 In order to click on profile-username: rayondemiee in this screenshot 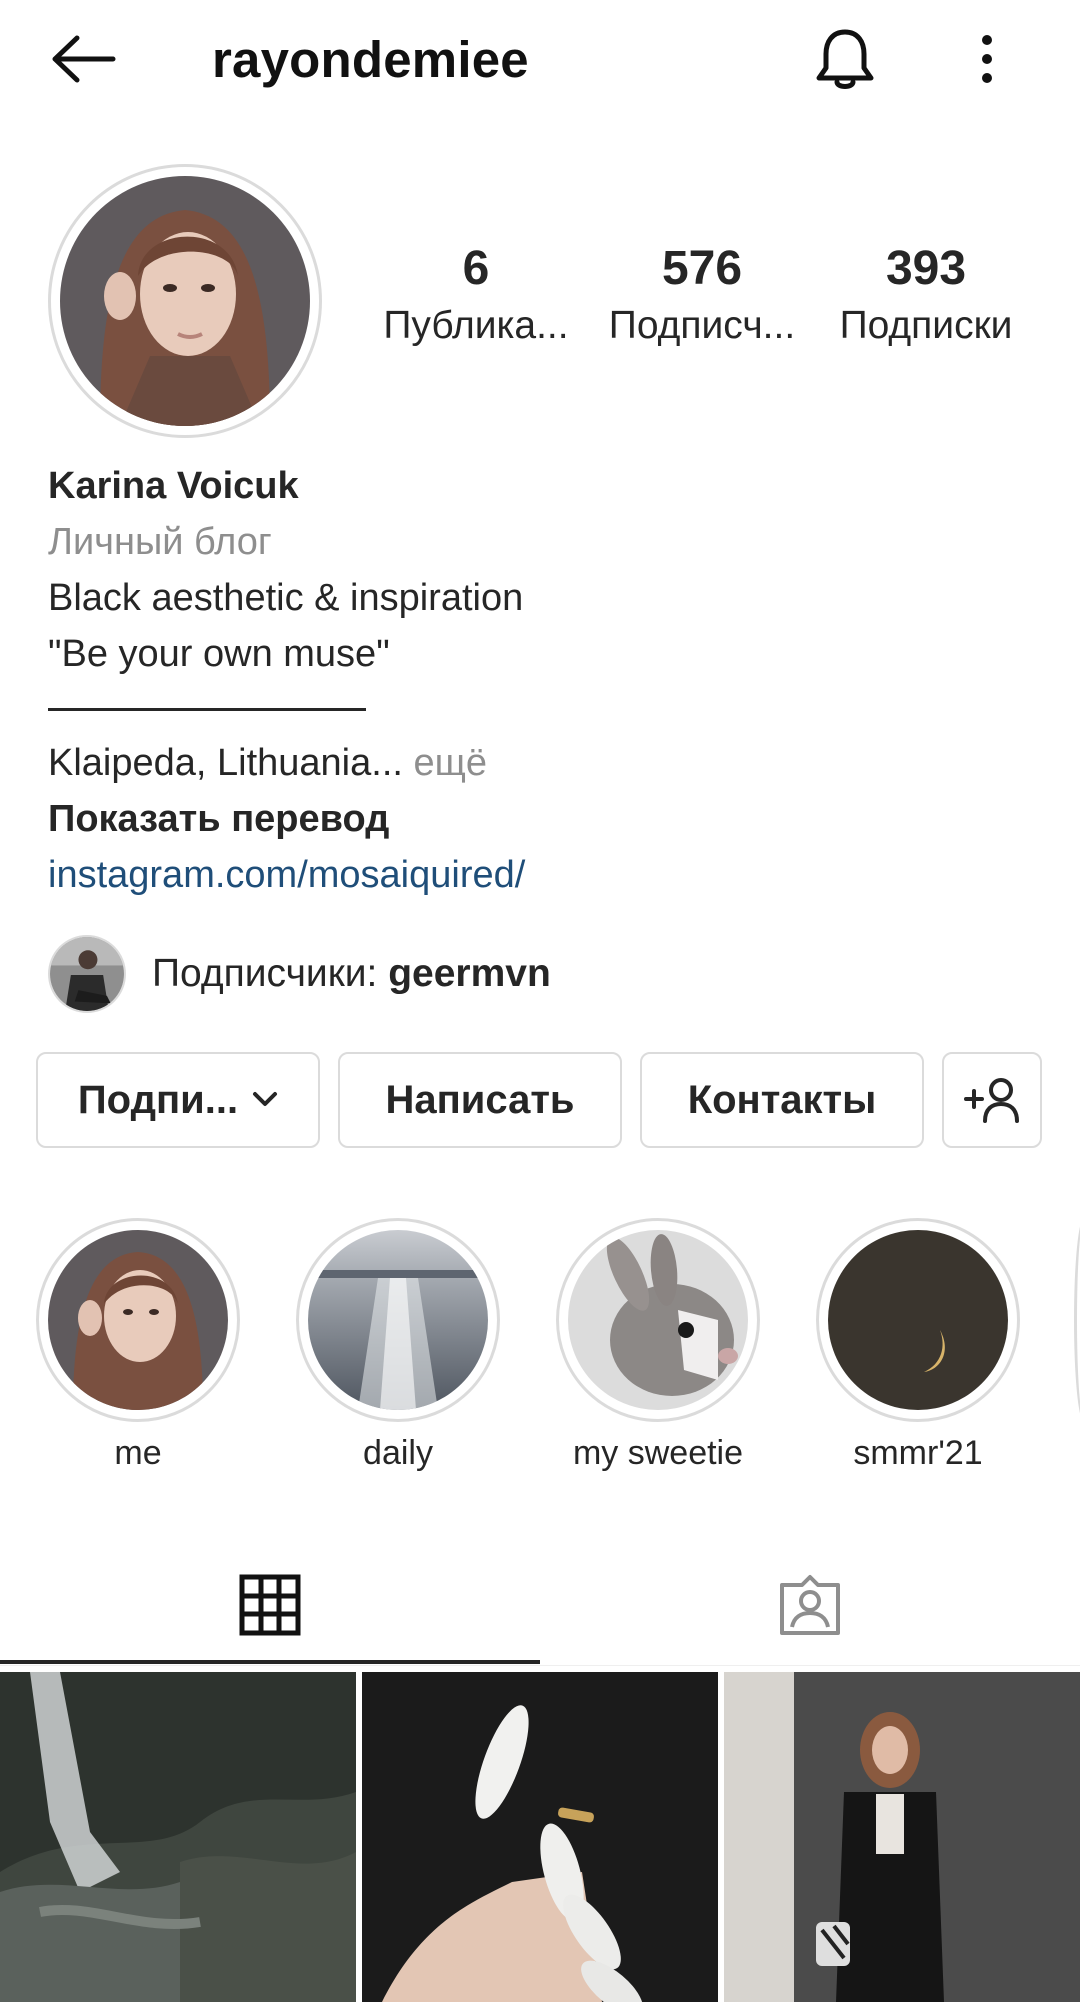, I will do `click(370, 59)`.